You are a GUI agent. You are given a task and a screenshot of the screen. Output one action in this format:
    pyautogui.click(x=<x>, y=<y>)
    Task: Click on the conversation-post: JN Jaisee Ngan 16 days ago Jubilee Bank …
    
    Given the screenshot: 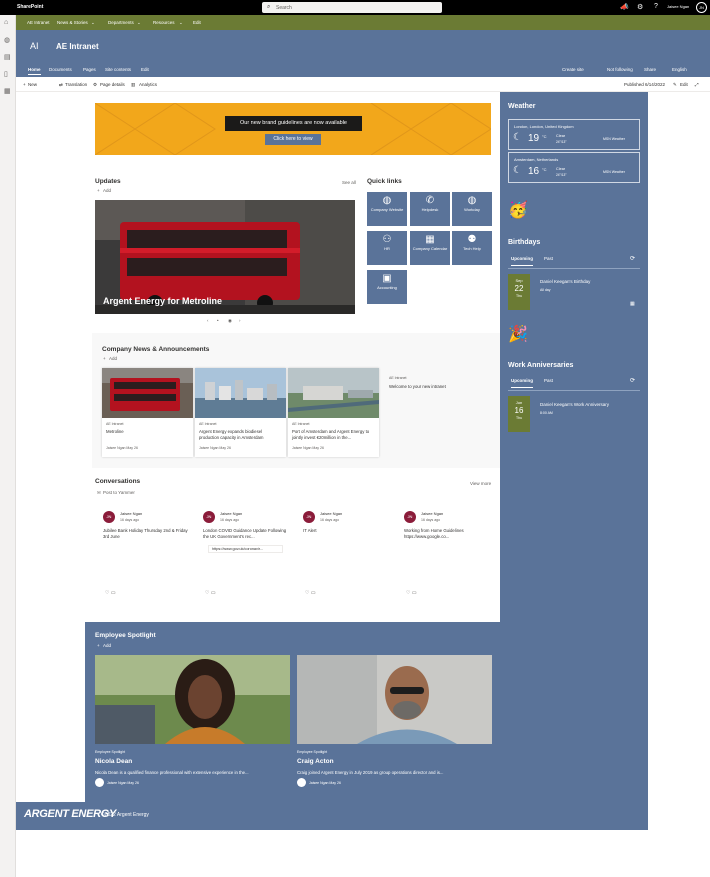 What is the action you would take?
    pyautogui.click(x=150, y=553)
    